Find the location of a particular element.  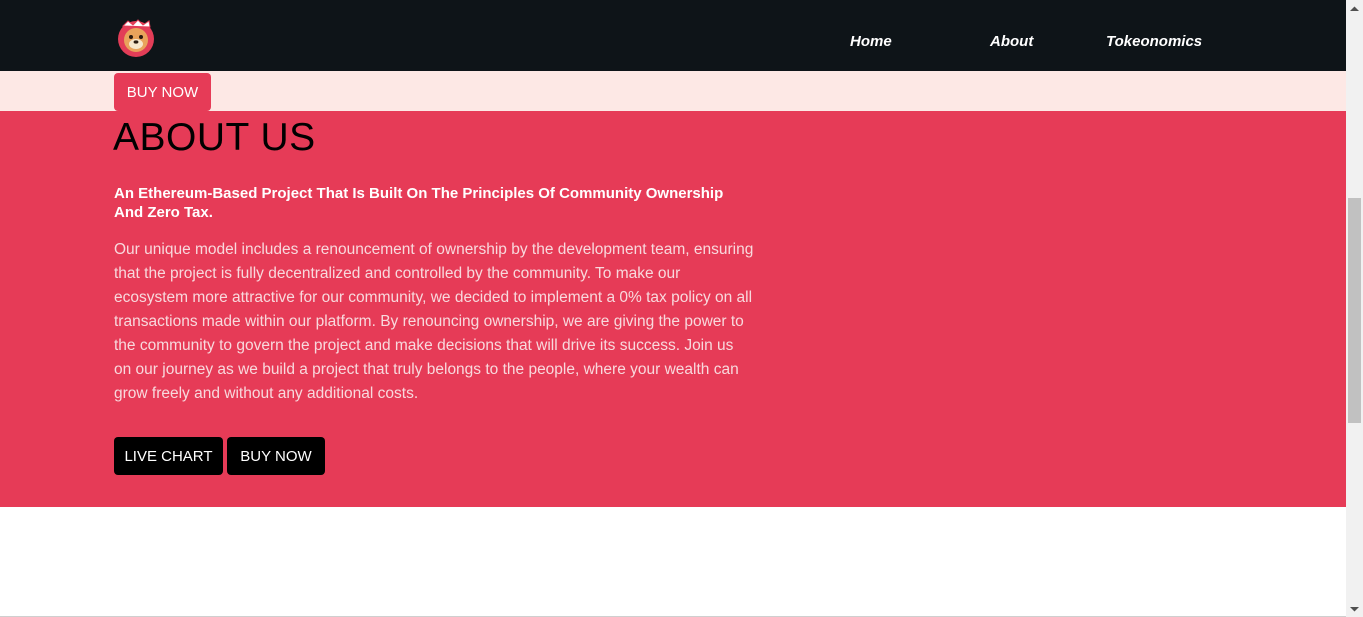

live-chart-button: LIVE CHART is located at coordinates (168, 456).